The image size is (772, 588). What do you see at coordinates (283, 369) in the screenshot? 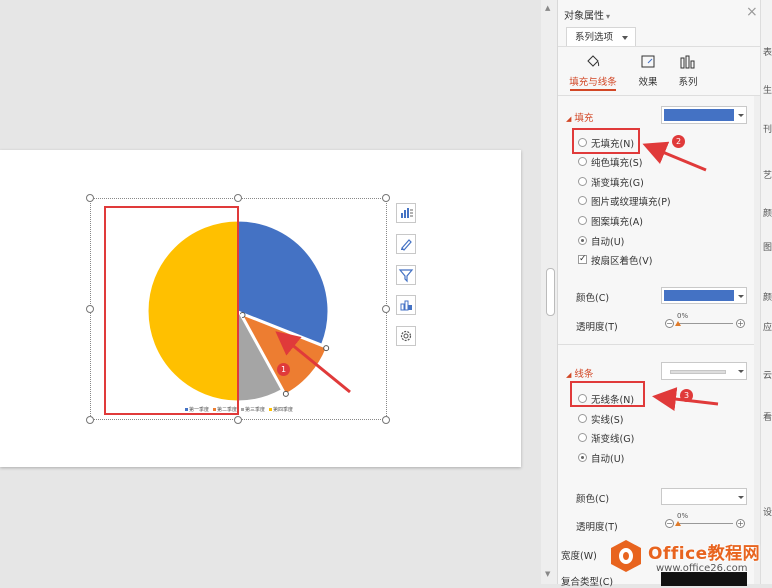
I see `annotation-badge-1: 1` at bounding box center [283, 369].